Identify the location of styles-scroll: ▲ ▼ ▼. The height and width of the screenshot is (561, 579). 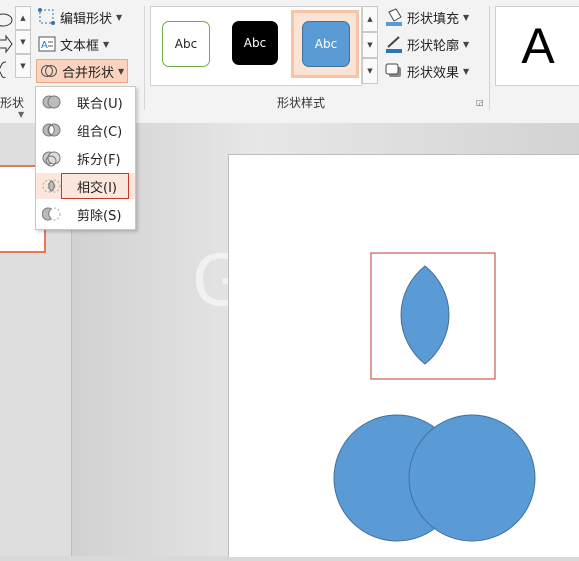
(370, 45).